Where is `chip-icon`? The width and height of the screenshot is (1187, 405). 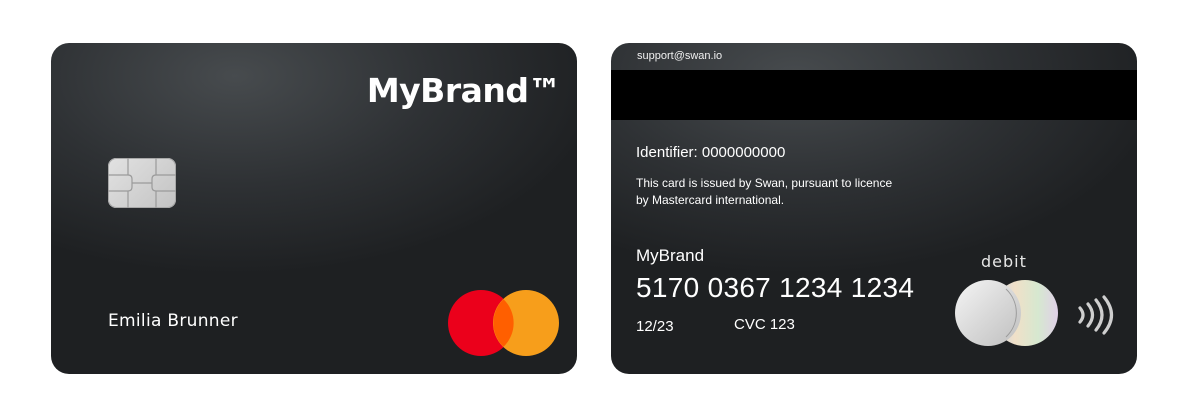
chip-icon is located at coordinates (142, 183).